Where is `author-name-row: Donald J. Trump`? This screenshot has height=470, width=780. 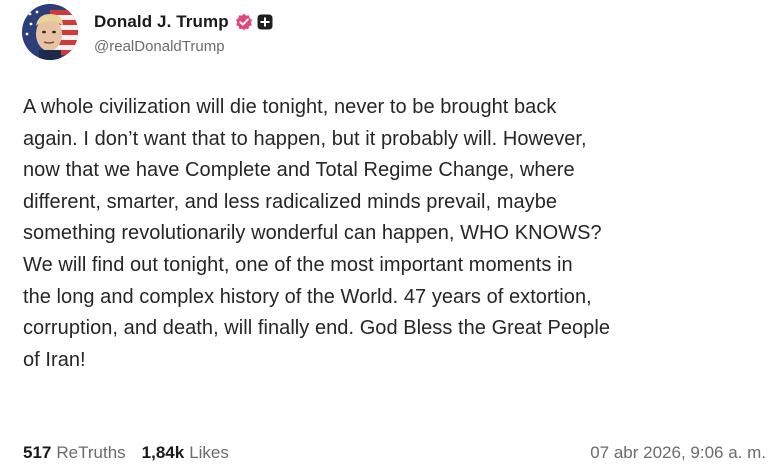 author-name-row: Donald J. Trump is located at coordinates (183, 22).